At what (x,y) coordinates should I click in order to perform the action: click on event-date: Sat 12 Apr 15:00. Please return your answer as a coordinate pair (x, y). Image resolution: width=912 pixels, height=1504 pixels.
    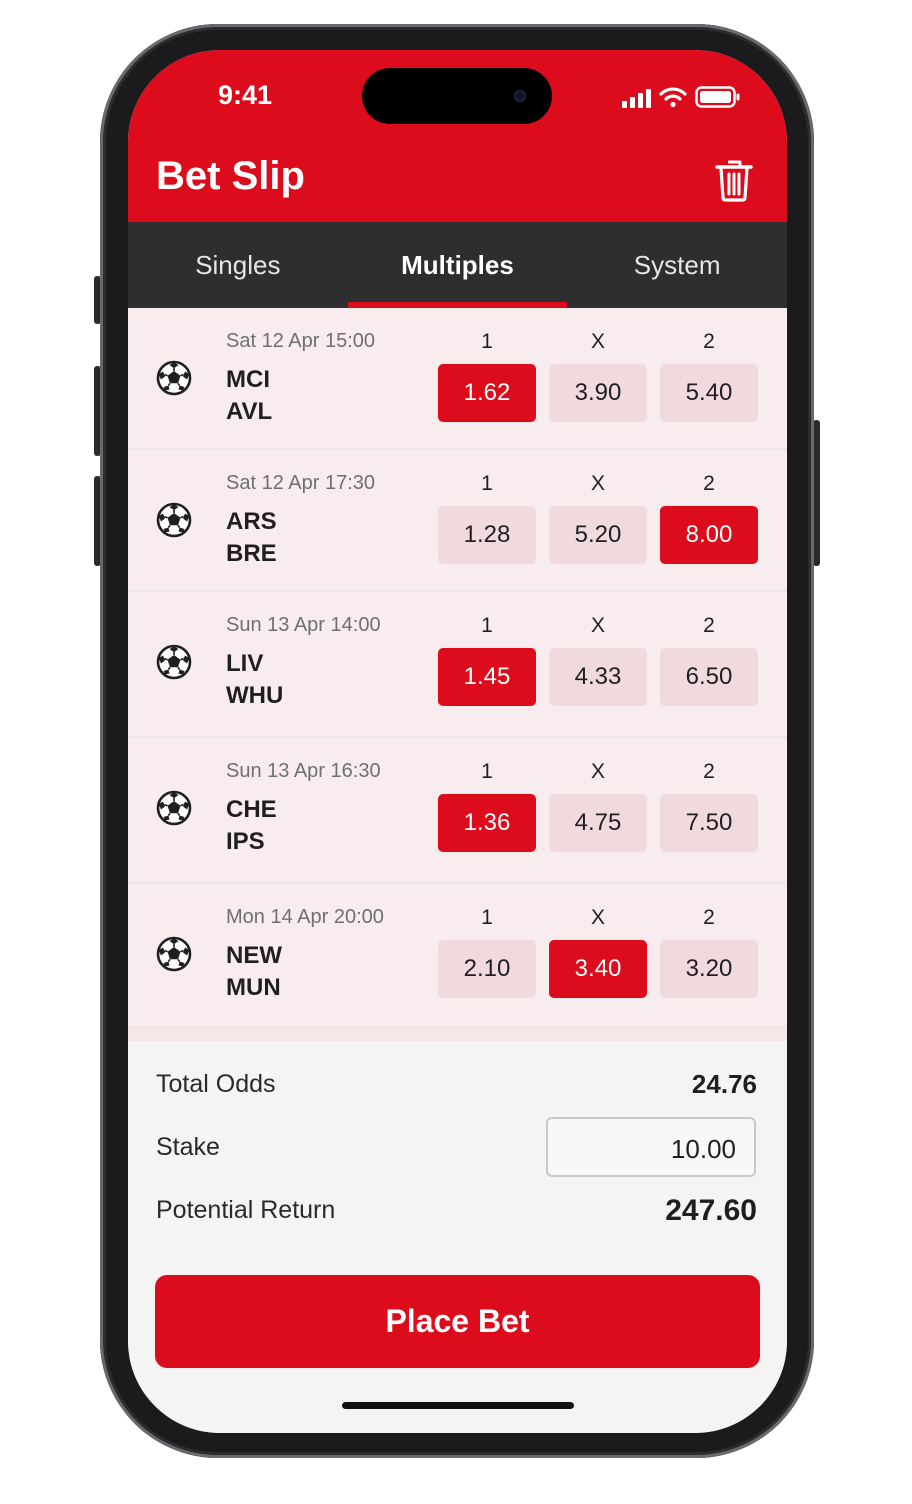
    Looking at the image, I should click on (301, 341).